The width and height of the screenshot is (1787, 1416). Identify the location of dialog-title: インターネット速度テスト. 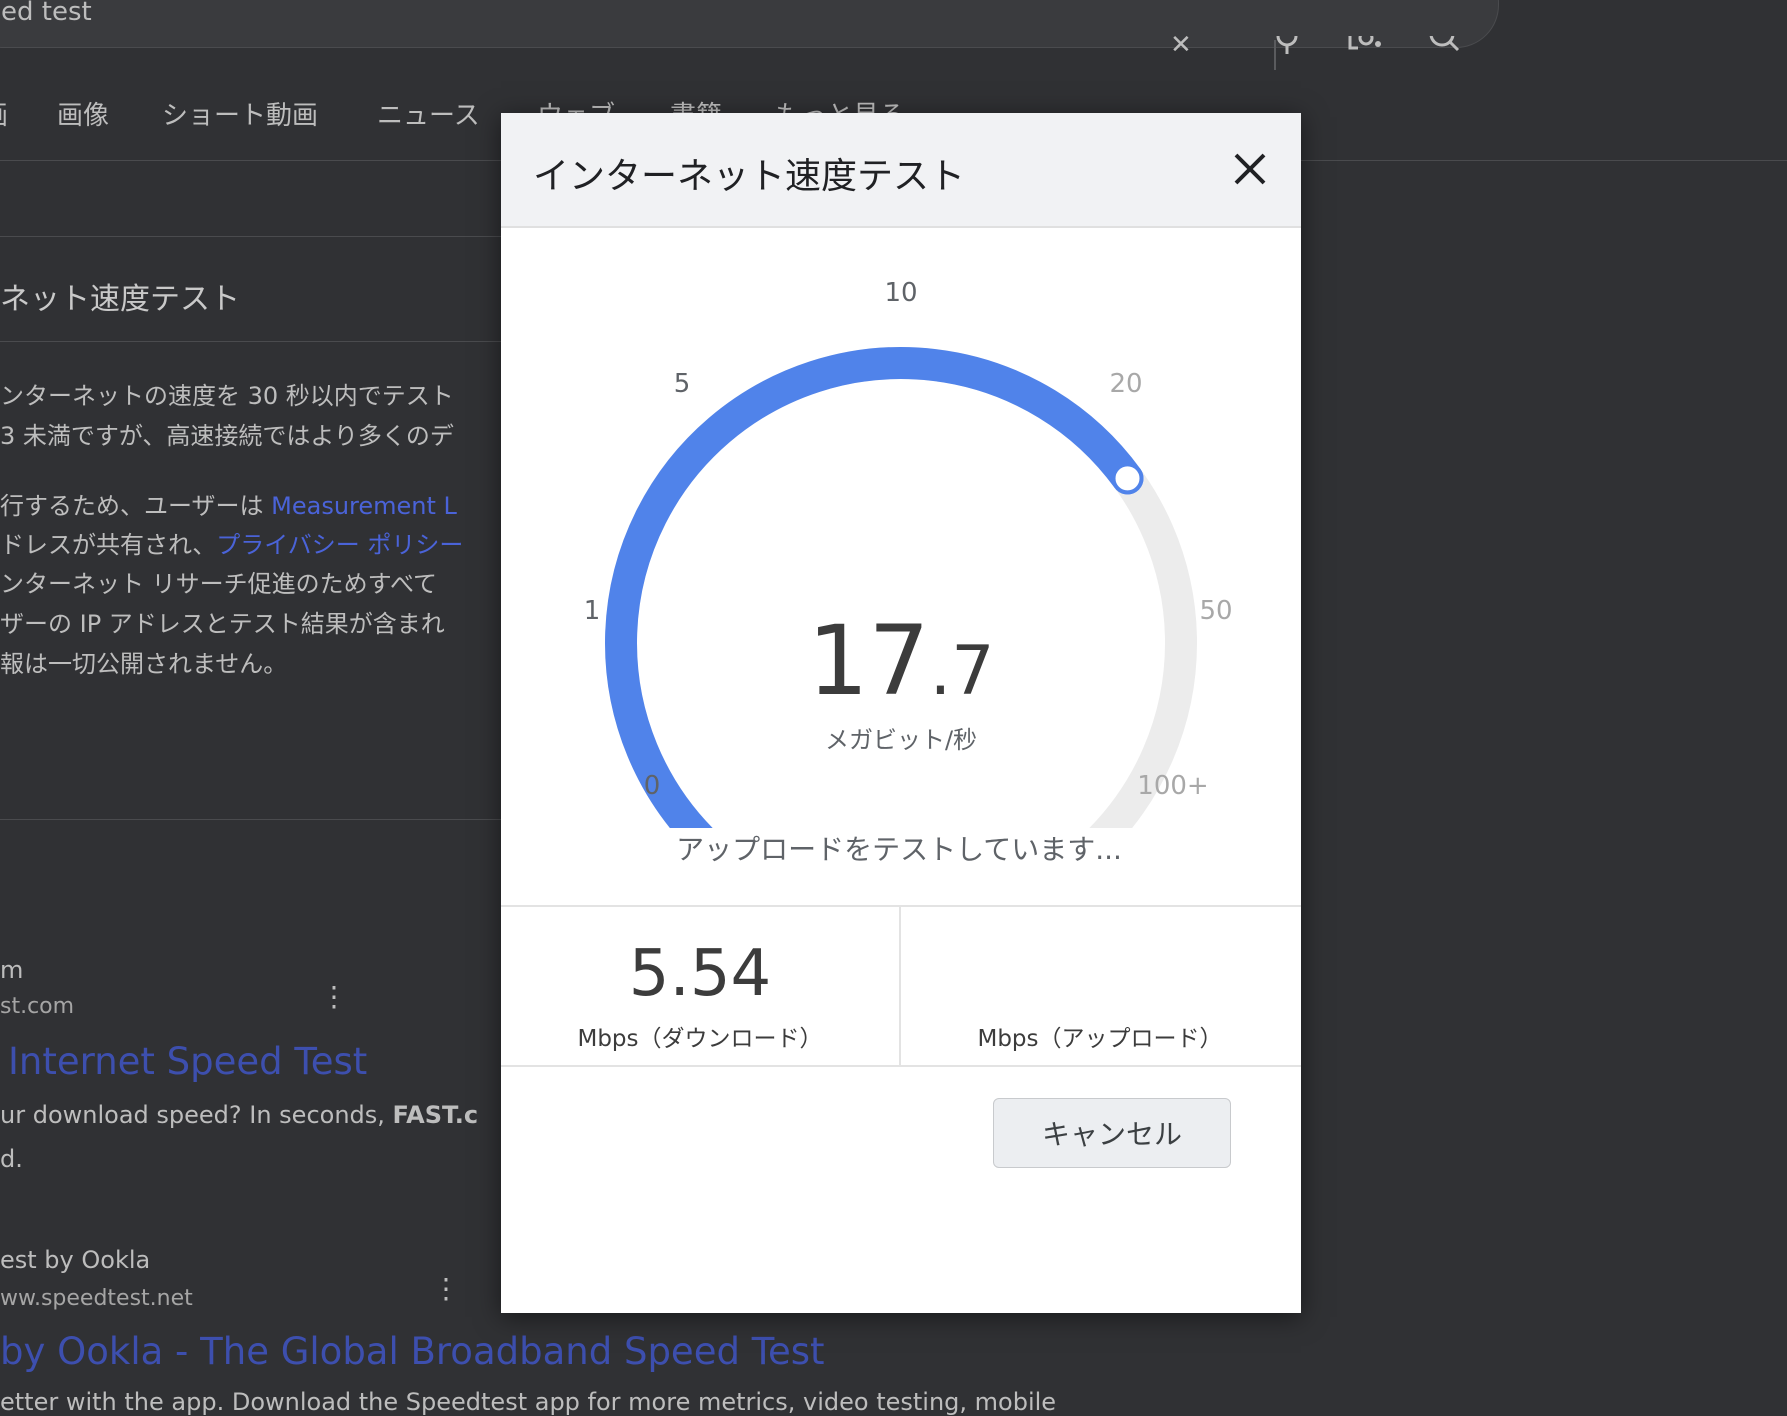
(749, 176).